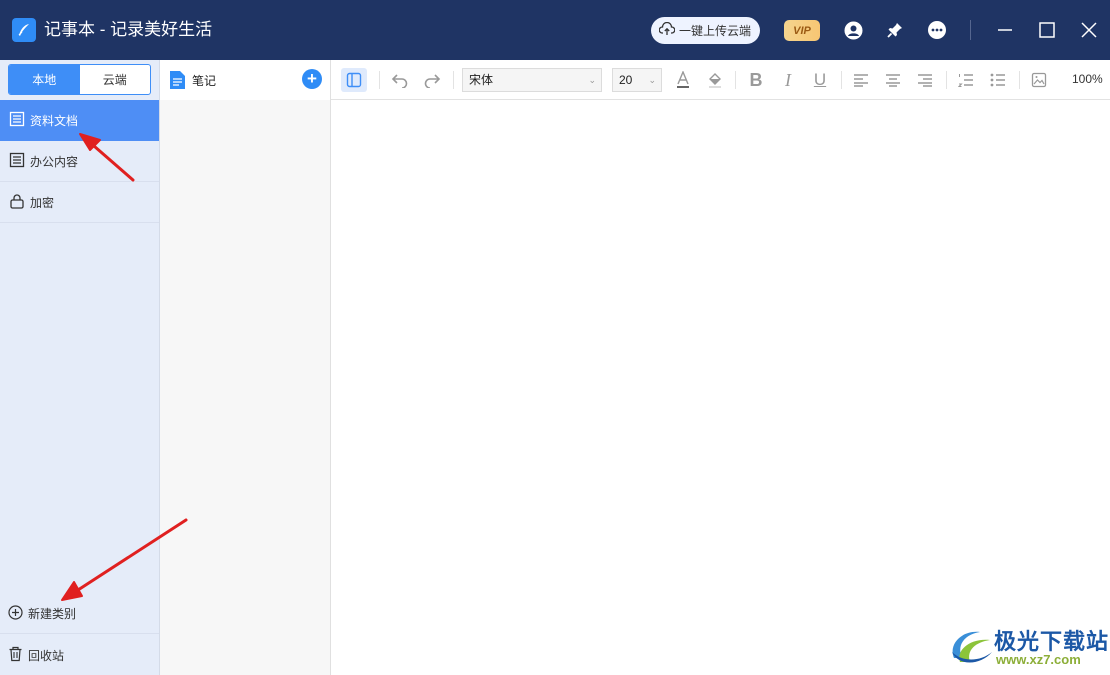 Image resolution: width=1110 pixels, height=675 pixels. I want to click on font-color-icon, so click(683, 80).